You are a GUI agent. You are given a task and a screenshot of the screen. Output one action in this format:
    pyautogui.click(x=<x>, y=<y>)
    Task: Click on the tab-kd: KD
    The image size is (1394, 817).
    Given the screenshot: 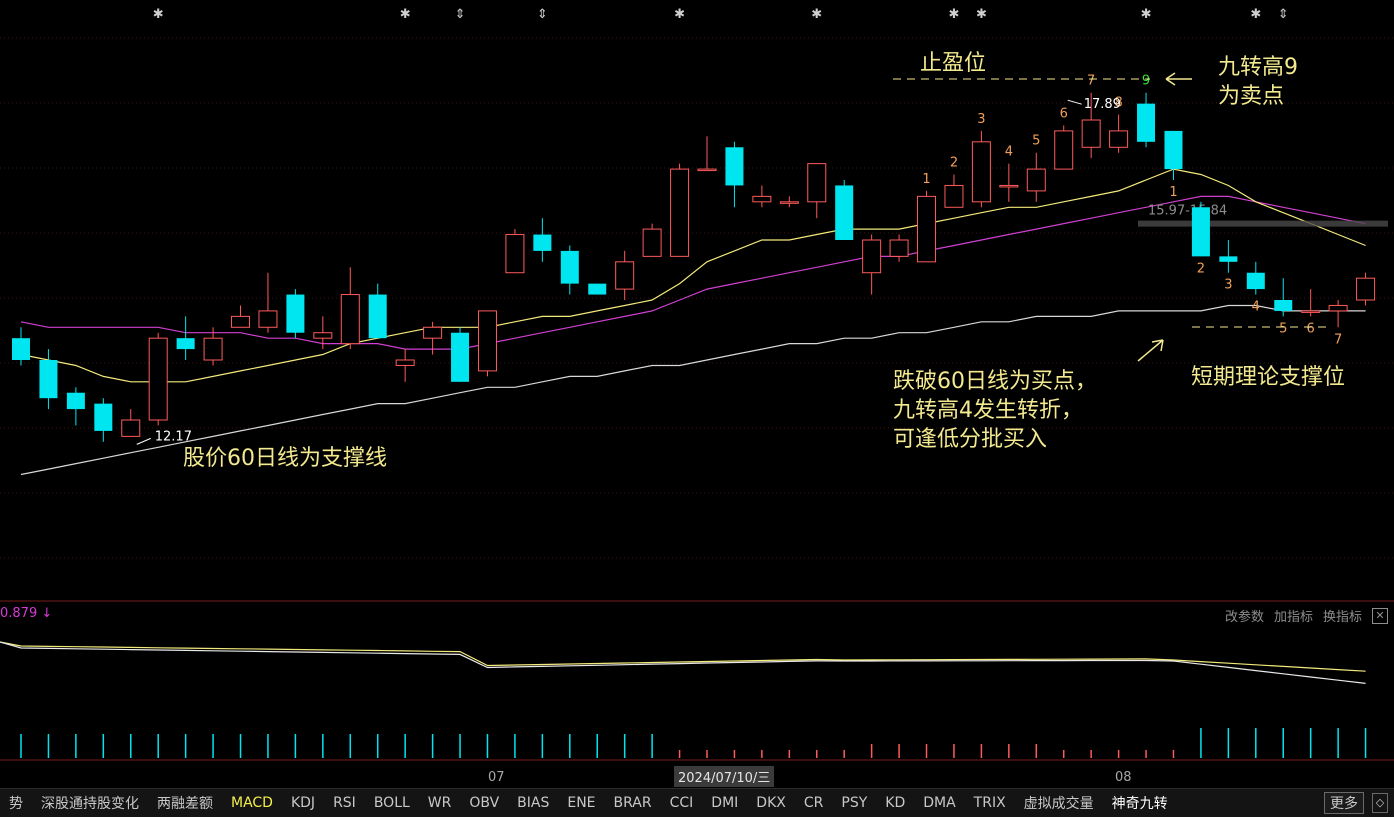 What is the action you would take?
    pyautogui.click(x=895, y=803)
    